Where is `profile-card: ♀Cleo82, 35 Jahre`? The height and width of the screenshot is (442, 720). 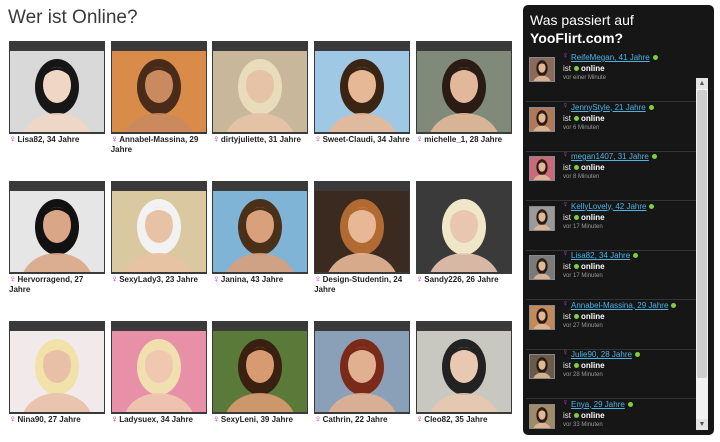 profile-card: ♀Cleo82, 35 Jahre is located at coordinates (463, 373).